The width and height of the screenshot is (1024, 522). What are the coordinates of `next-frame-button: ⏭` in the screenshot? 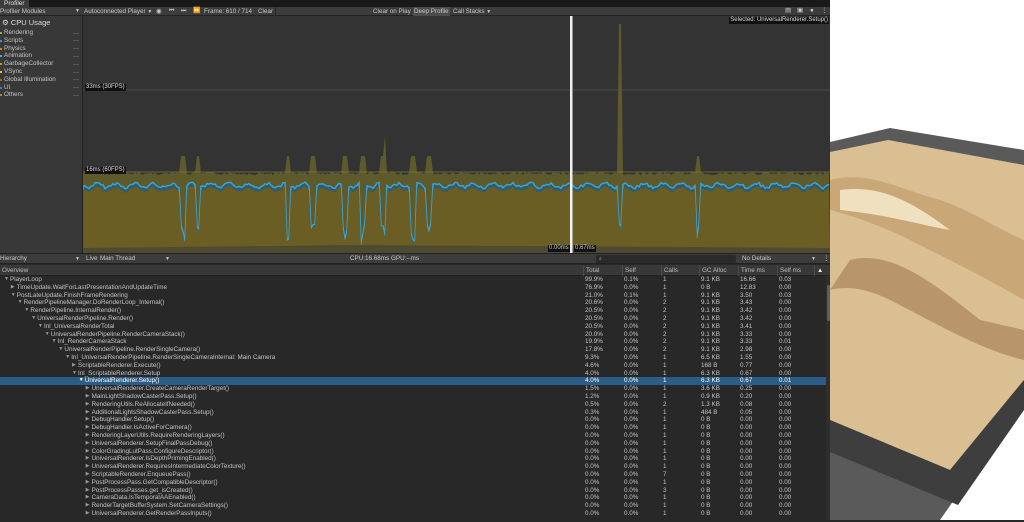 It's located at (183, 11).